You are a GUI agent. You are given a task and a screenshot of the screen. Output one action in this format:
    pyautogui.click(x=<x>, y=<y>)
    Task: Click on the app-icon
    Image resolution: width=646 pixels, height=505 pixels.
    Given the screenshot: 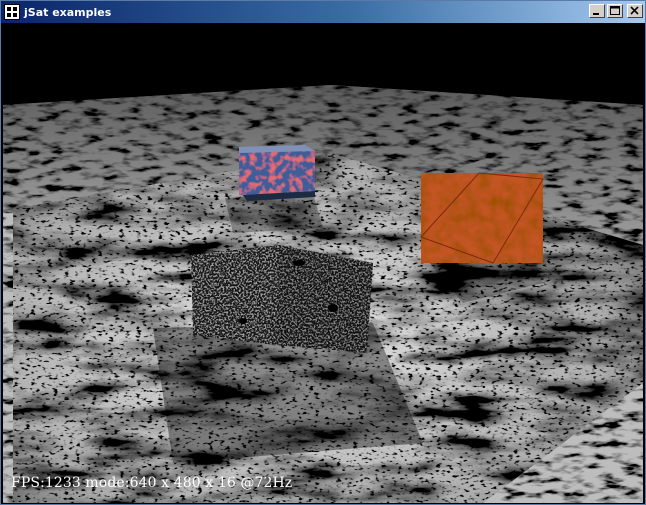 What is the action you would take?
    pyautogui.click(x=12, y=12)
    